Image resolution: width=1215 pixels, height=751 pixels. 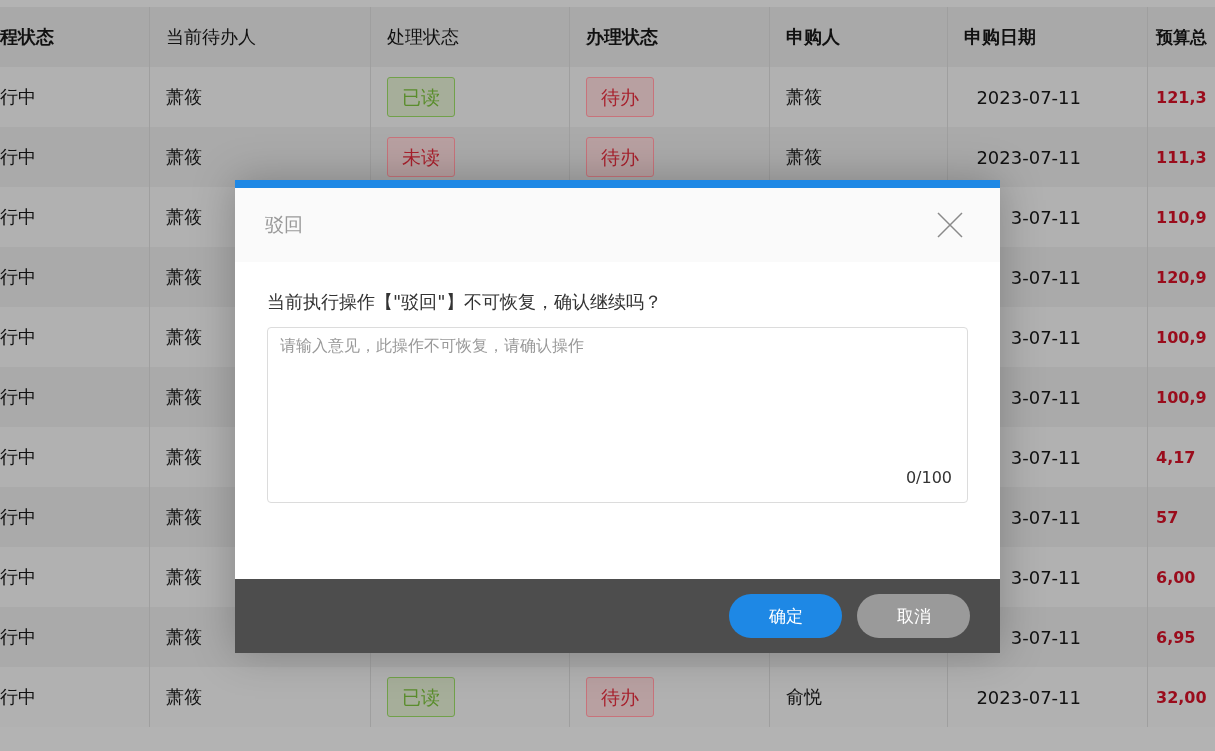 I want to click on table-cell: 111,3, so click(x=1181, y=157).